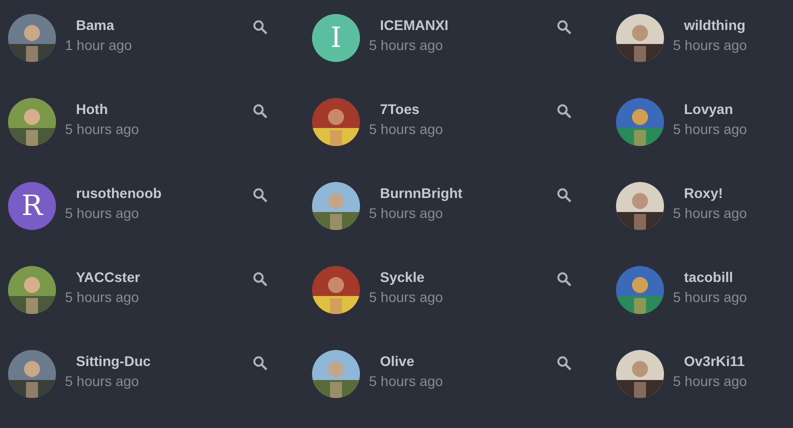 The height and width of the screenshot is (428, 793). Describe the element at coordinates (155, 193) in the screenshot. I see `user-name: rusothenoob` at that location.